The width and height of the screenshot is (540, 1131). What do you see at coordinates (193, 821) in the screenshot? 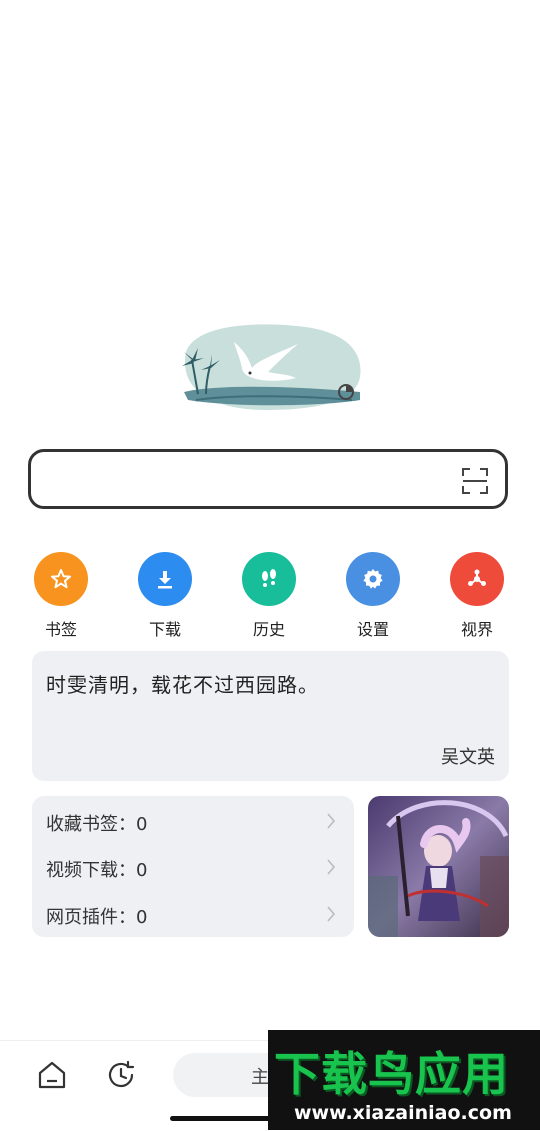
I see `stat-row-bookmarks: 收藏书签：0` at bounding box center [193, 821].